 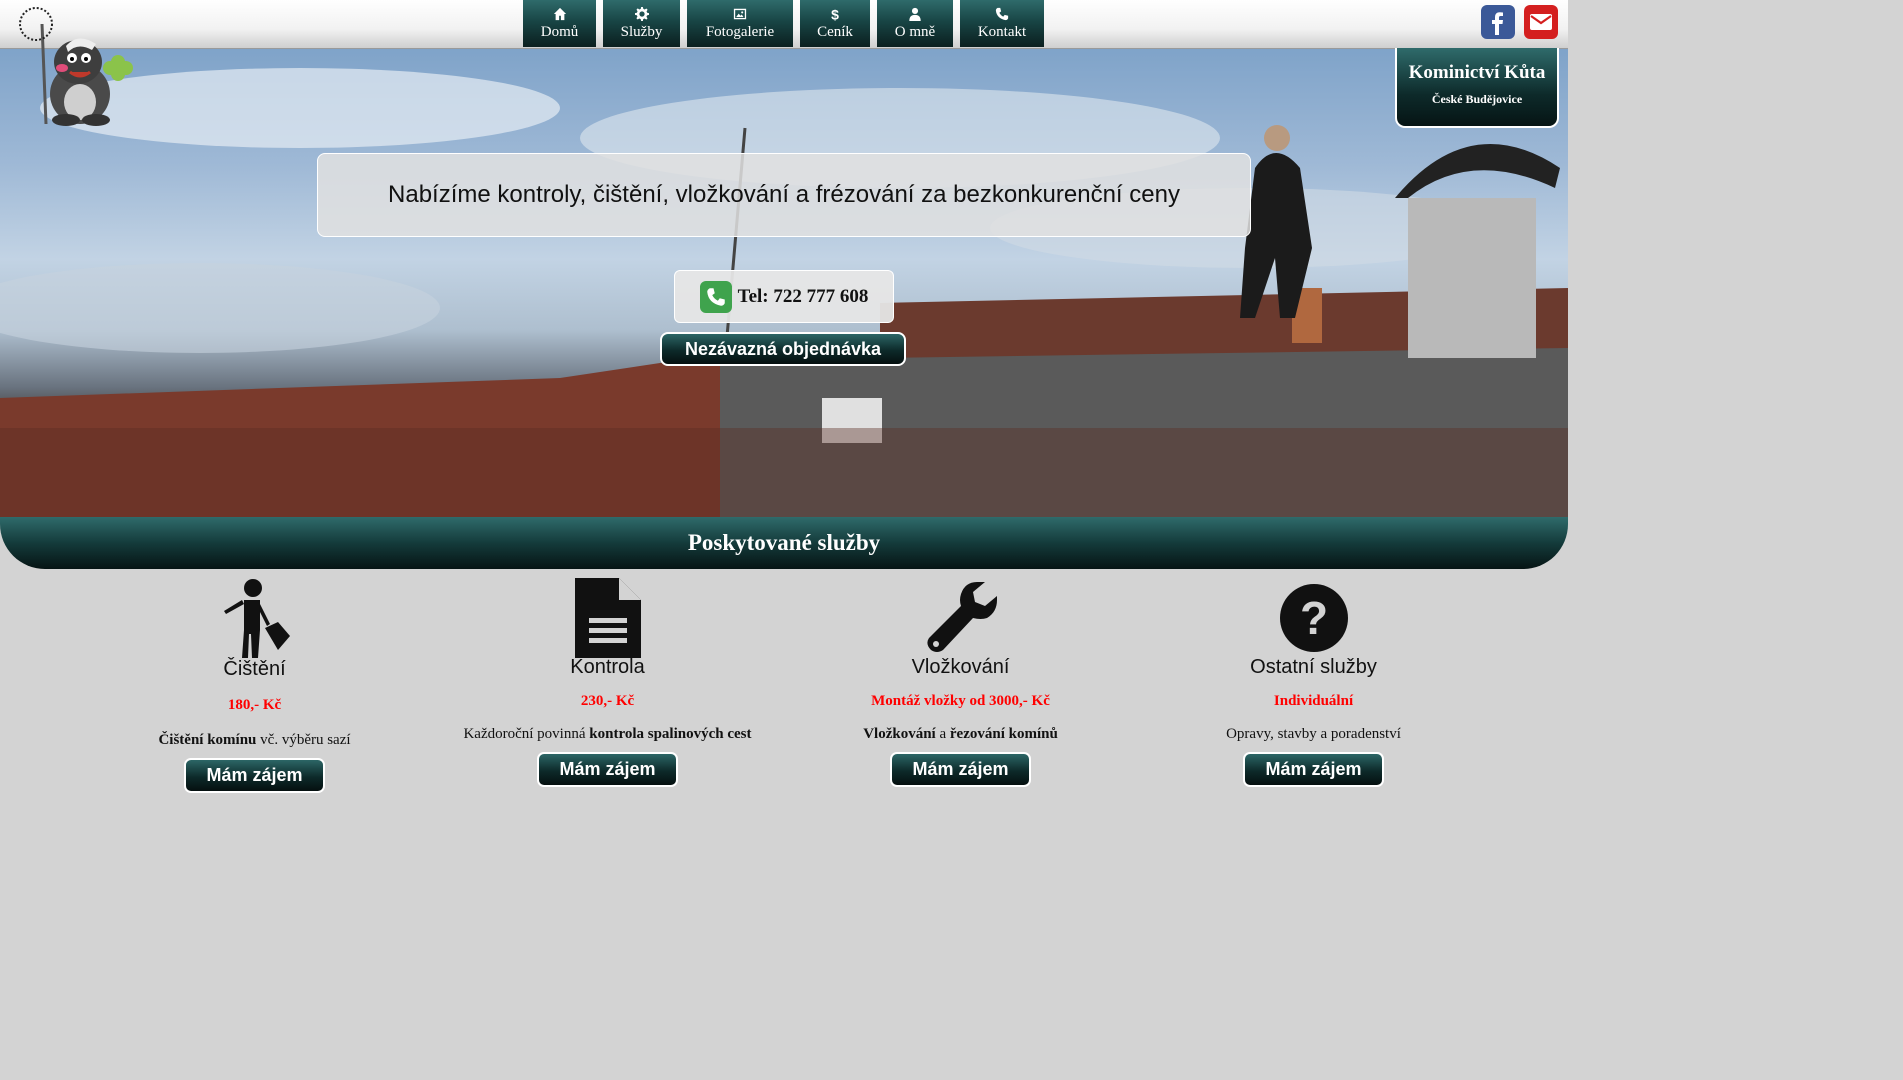 I want to click on service-description: Opravy, stavby a poradenství, so click(x=1313, y=734).